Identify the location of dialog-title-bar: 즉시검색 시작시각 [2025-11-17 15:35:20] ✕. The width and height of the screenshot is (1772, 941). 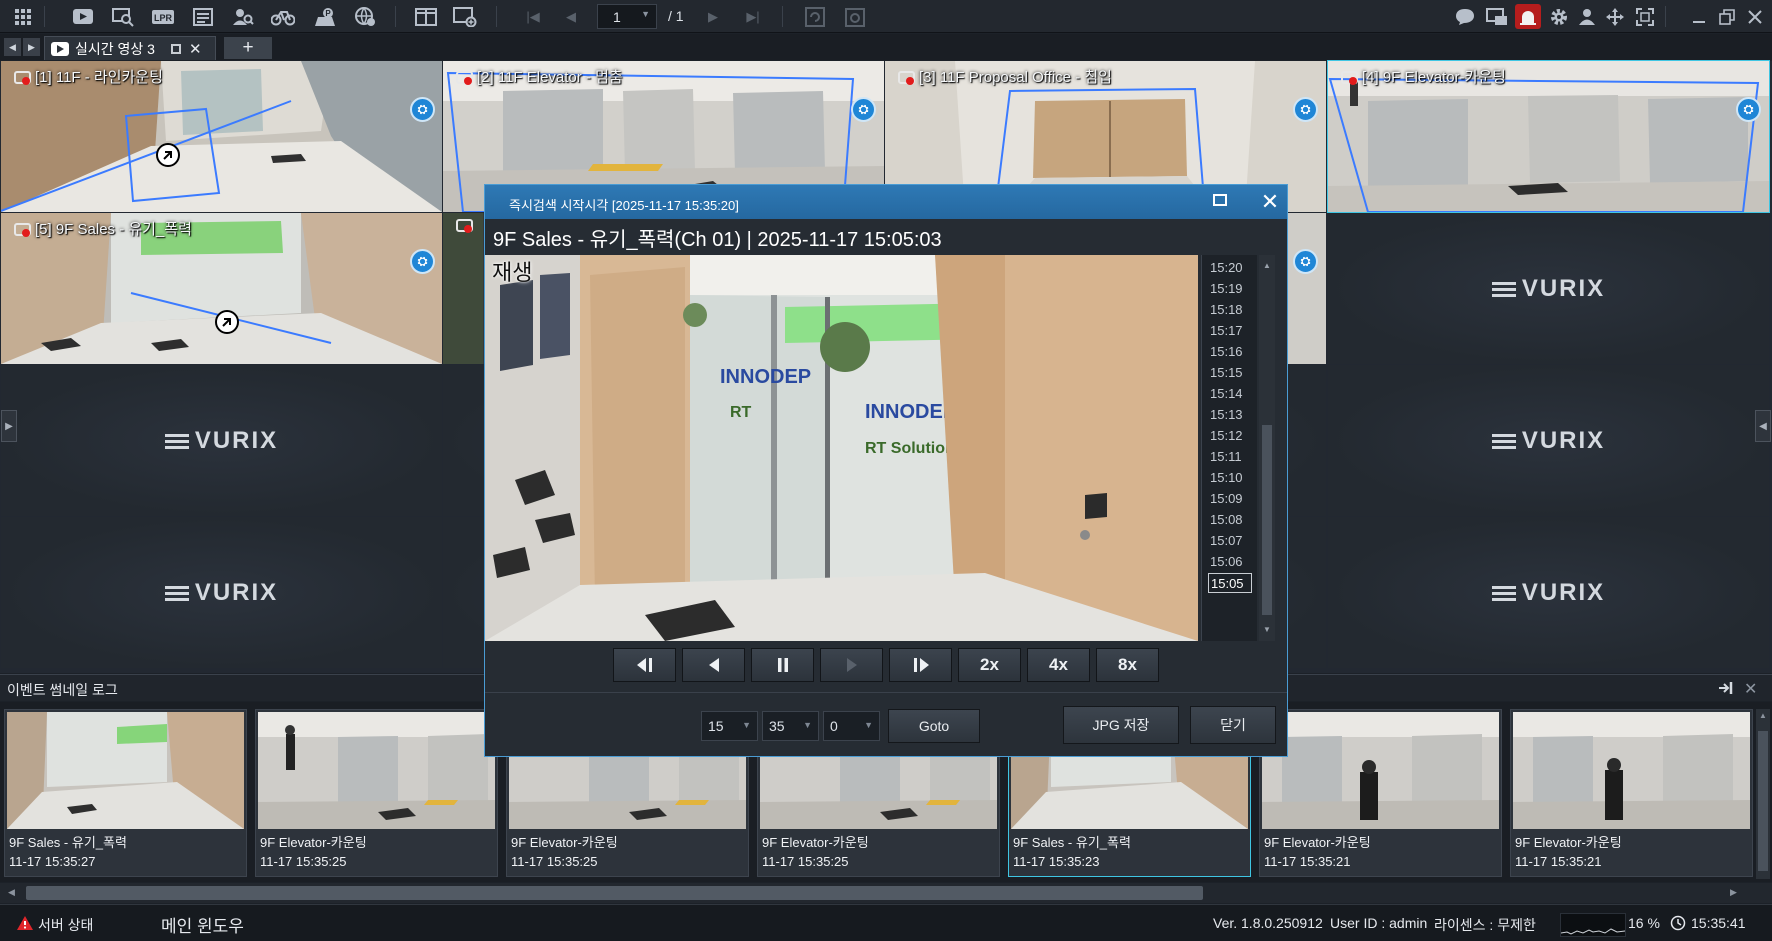
(886, 202).